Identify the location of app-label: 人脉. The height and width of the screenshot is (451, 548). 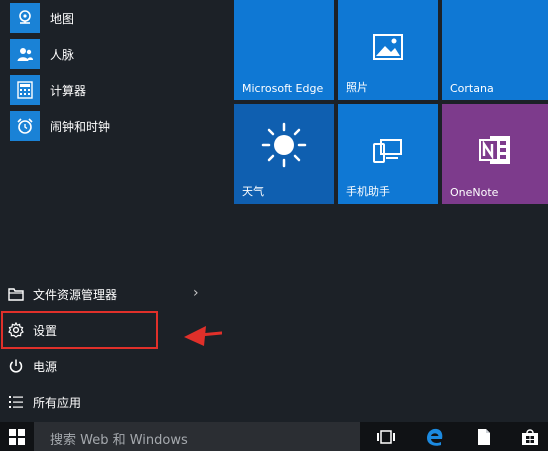
(62, 54).